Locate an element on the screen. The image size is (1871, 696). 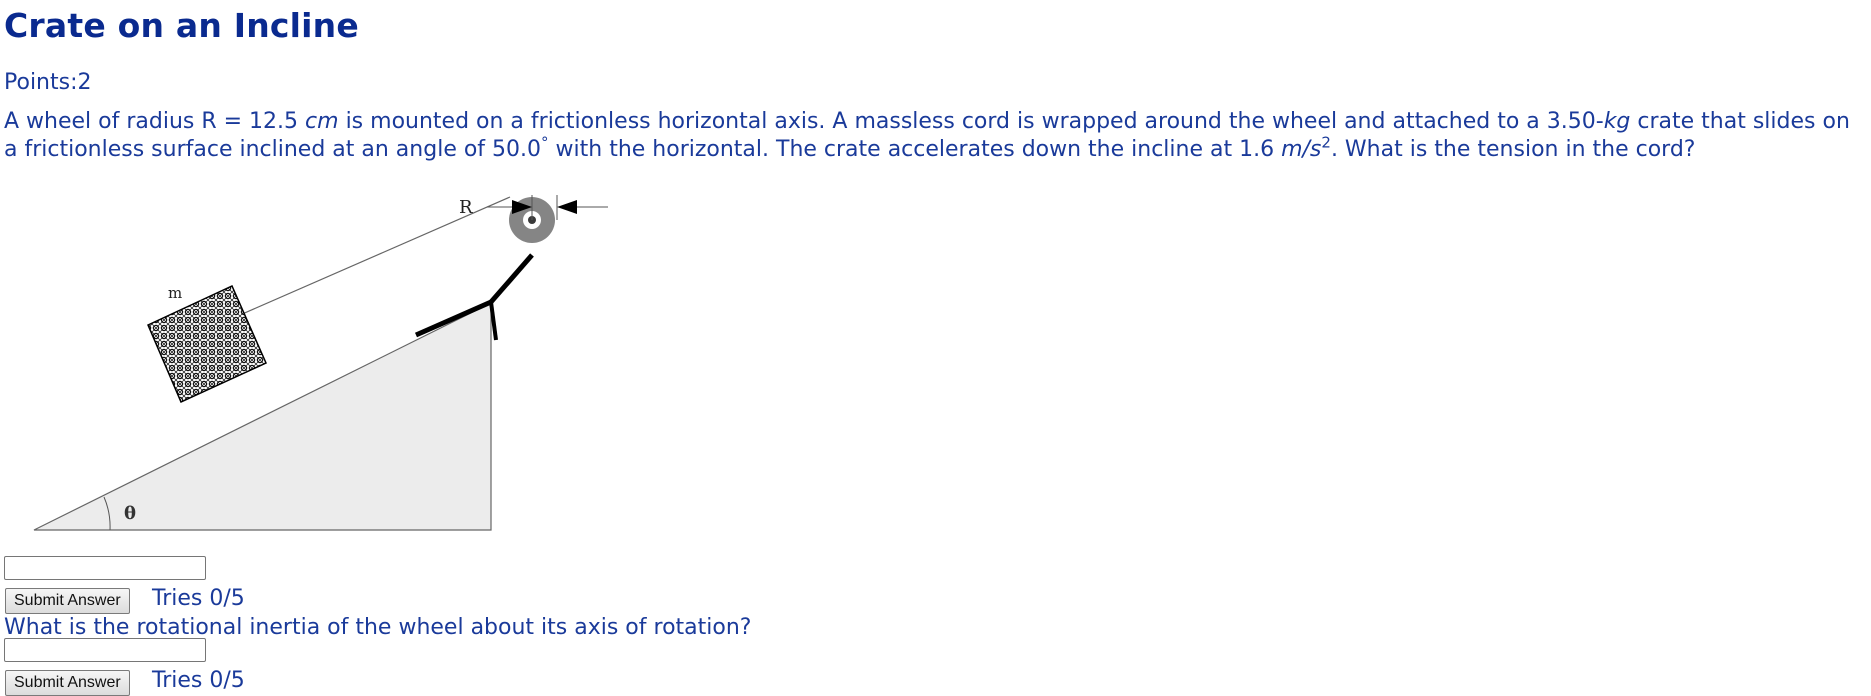
crate is located at coordinates (207, 344).